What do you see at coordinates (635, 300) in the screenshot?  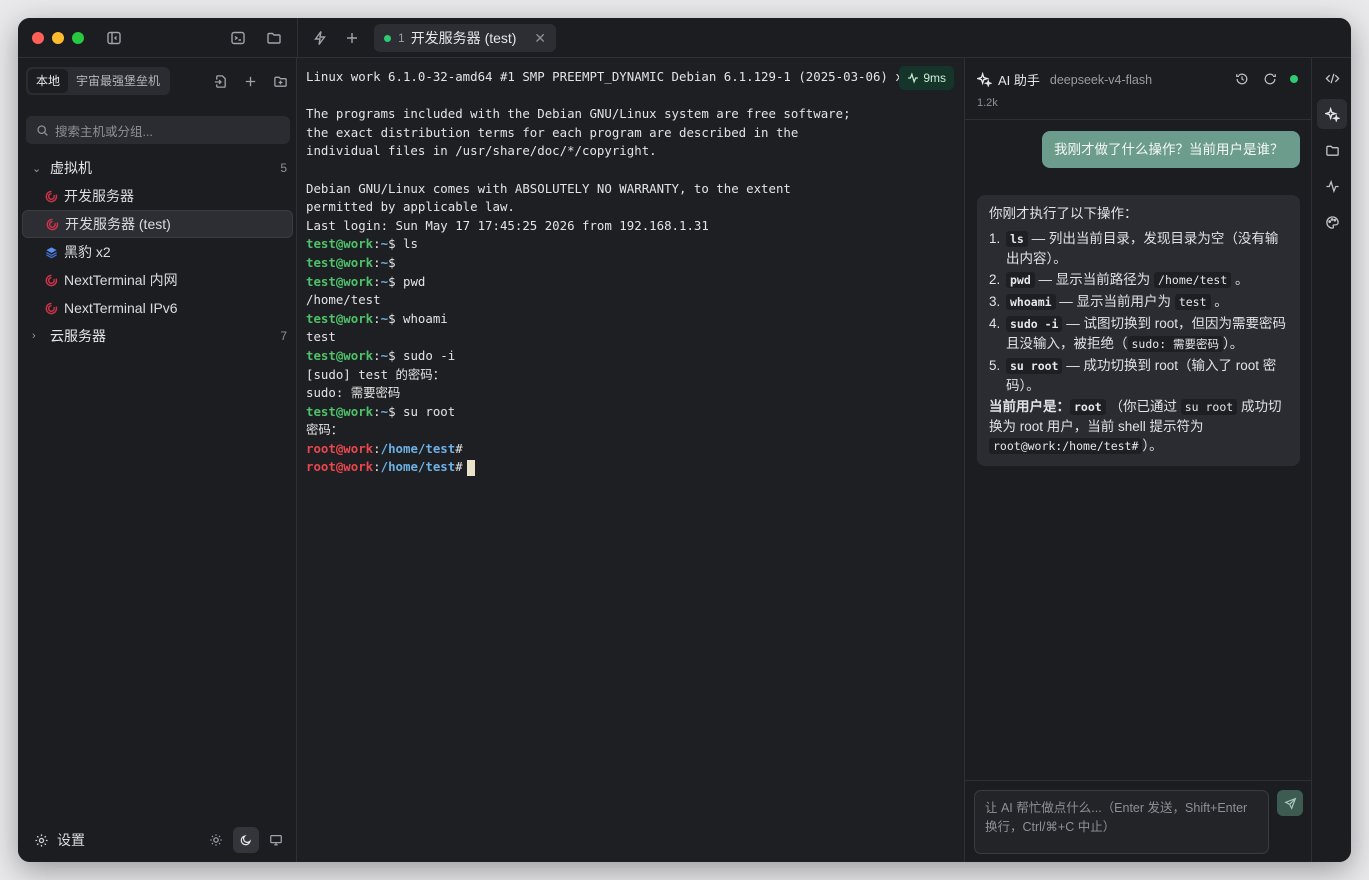 I see `terminal-line: /home/test` at bounding box center [635, 300].